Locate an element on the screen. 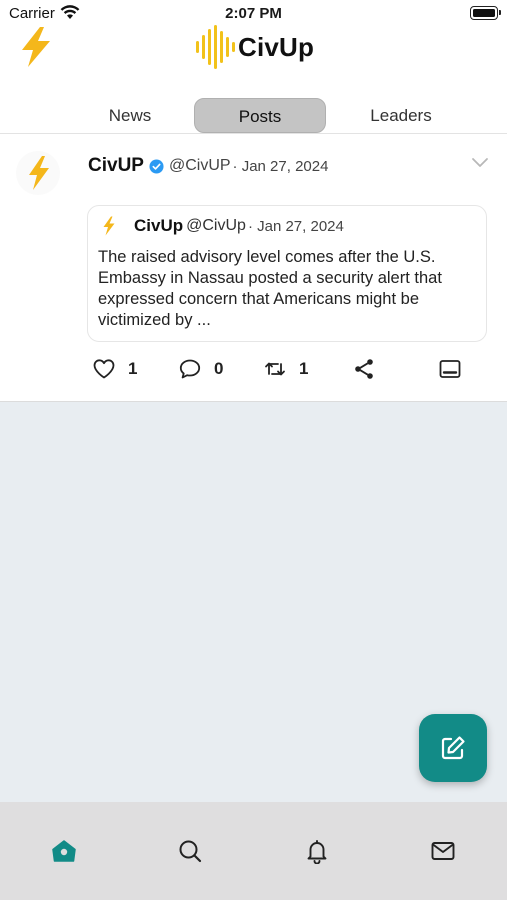 The height and width of the screenshot is (900, 507). nav-messages is located at coordinates (443, 851).